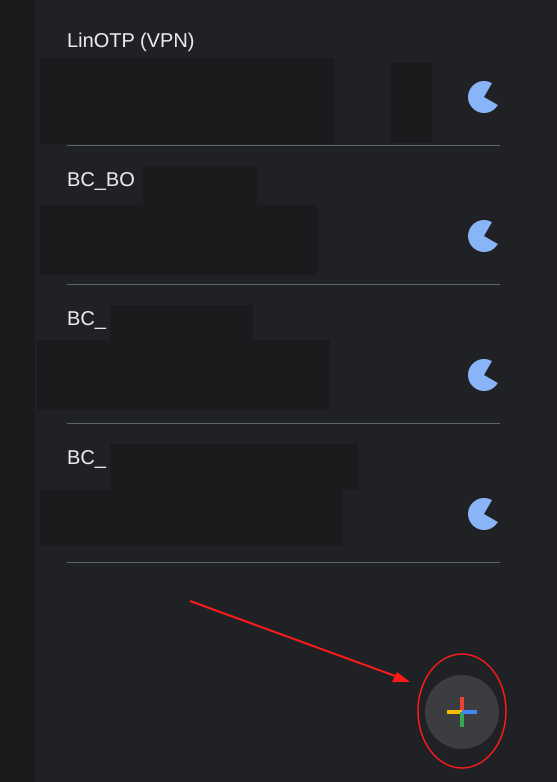 The image size is (557, 782). I want to click on account-name: LinOTP (VPN), so click(130, 41).